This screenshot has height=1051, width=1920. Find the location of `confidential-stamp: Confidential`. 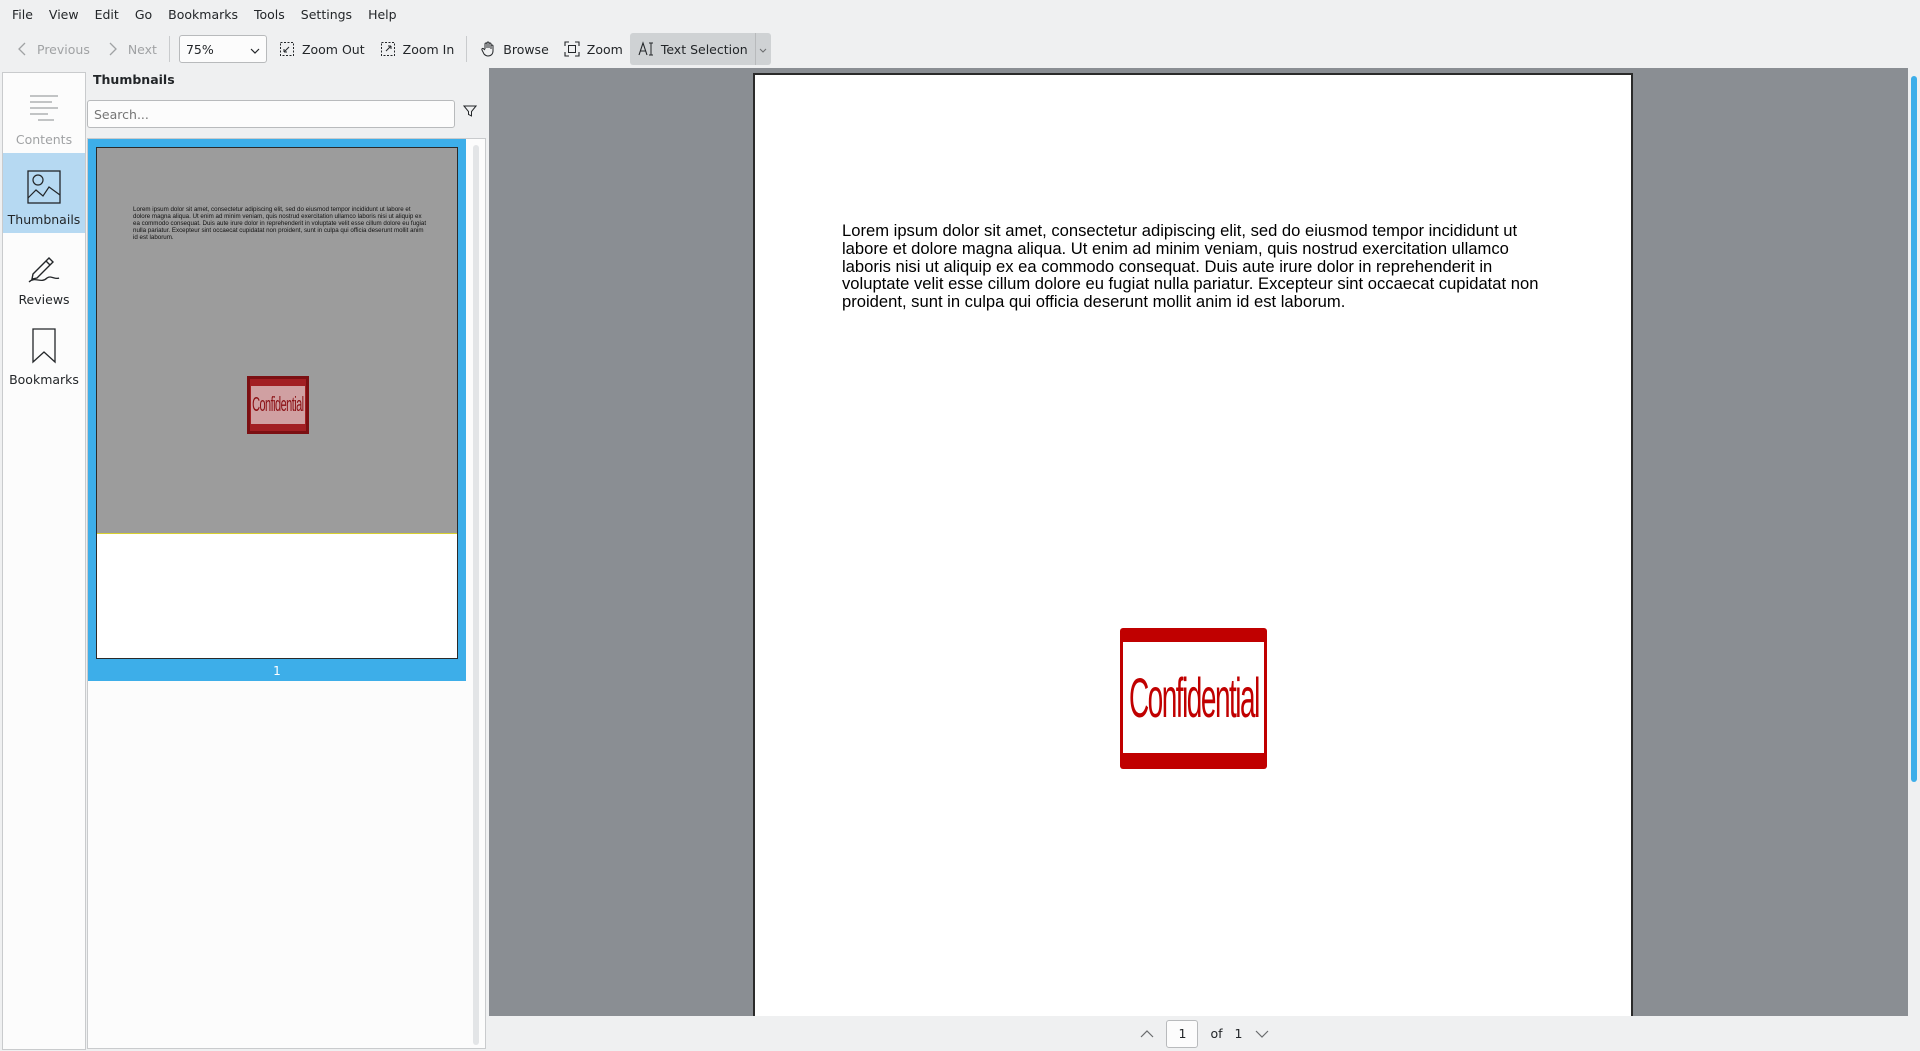

confidential-stamp: Confidential is located at coordinates (1193, 698).